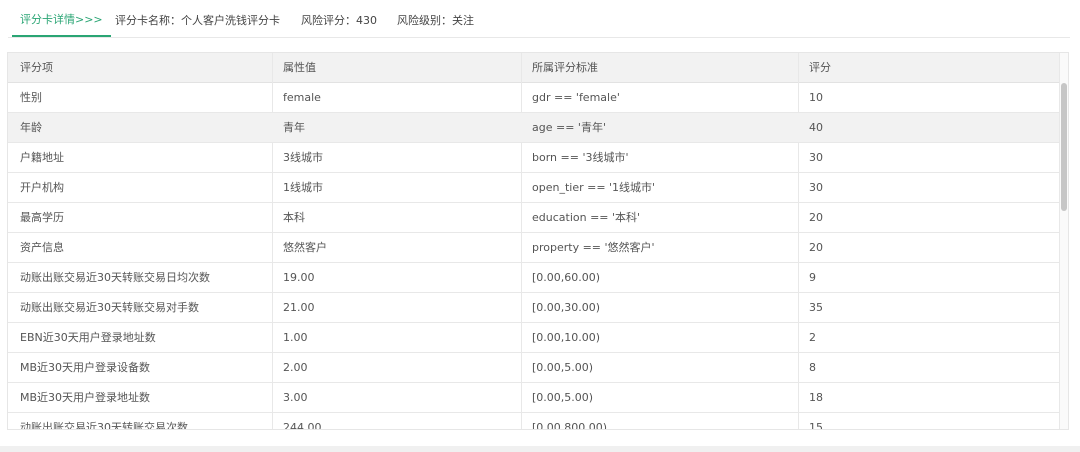 The image size is (1080, 452). Describe the element at coordinates (299, 277) in the screenshot. I see `cell-value: 19.00` at that location.